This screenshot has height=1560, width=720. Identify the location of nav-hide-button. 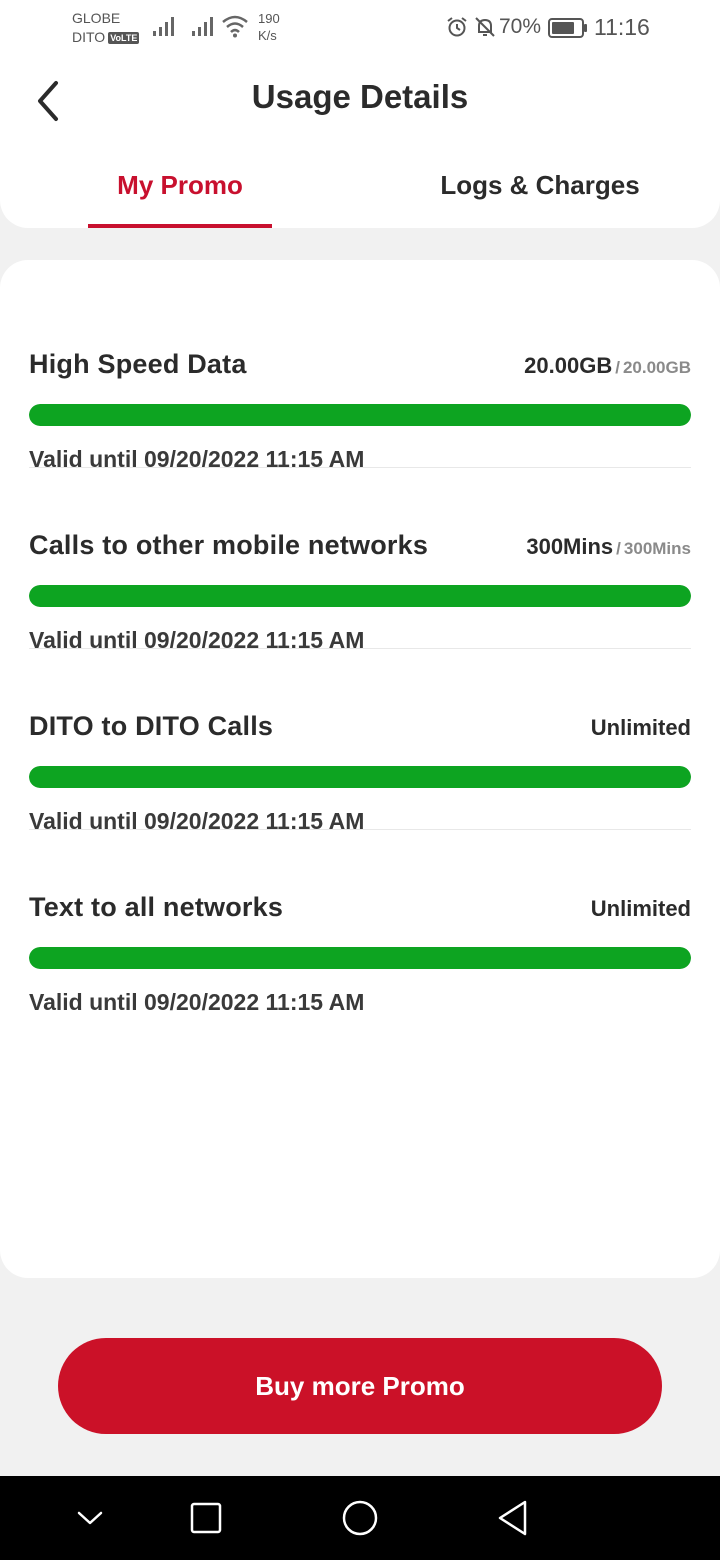
(90, 1518).